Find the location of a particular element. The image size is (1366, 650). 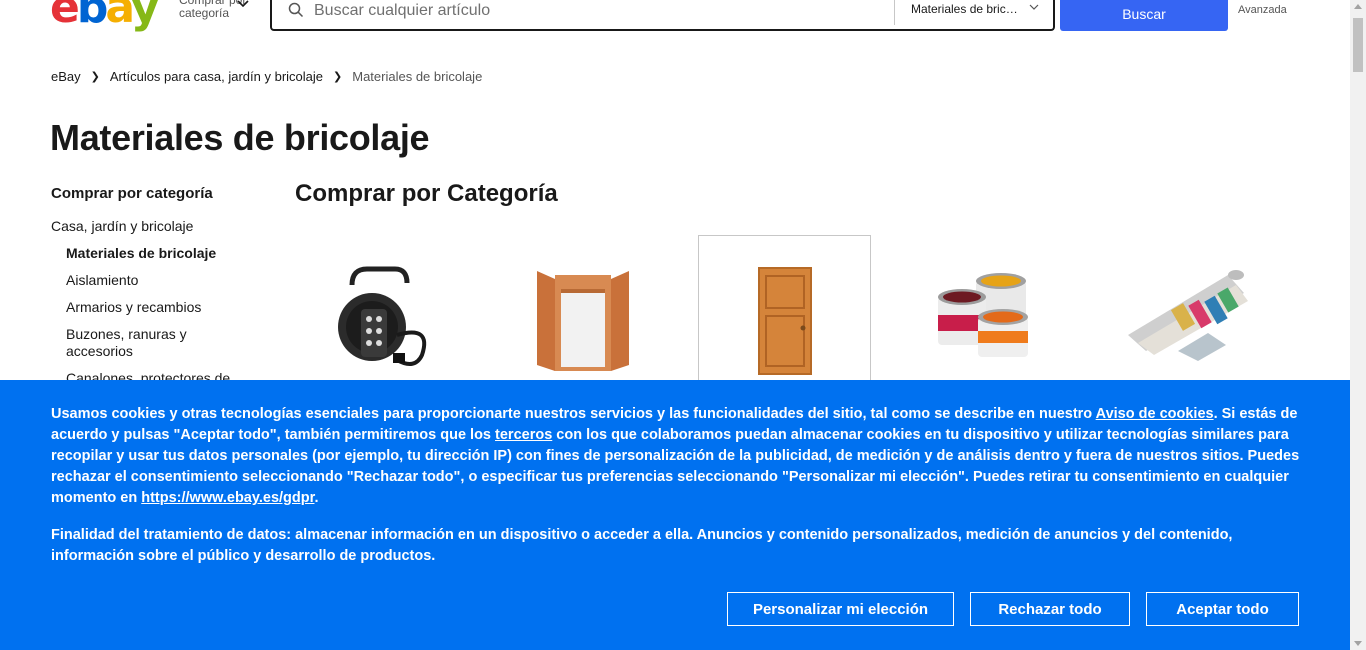

category-tile-cable-reel is located at coordinates (383, 310).